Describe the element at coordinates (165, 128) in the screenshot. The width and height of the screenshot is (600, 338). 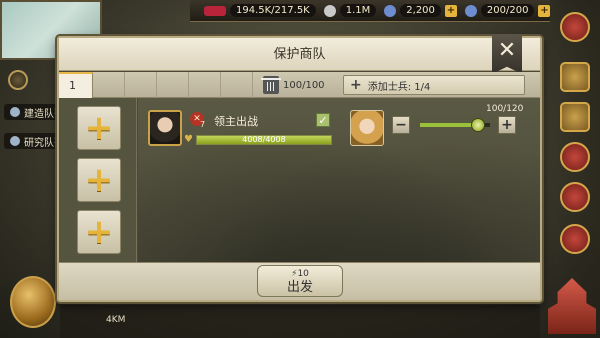
I see `hero-avatar` at that location.